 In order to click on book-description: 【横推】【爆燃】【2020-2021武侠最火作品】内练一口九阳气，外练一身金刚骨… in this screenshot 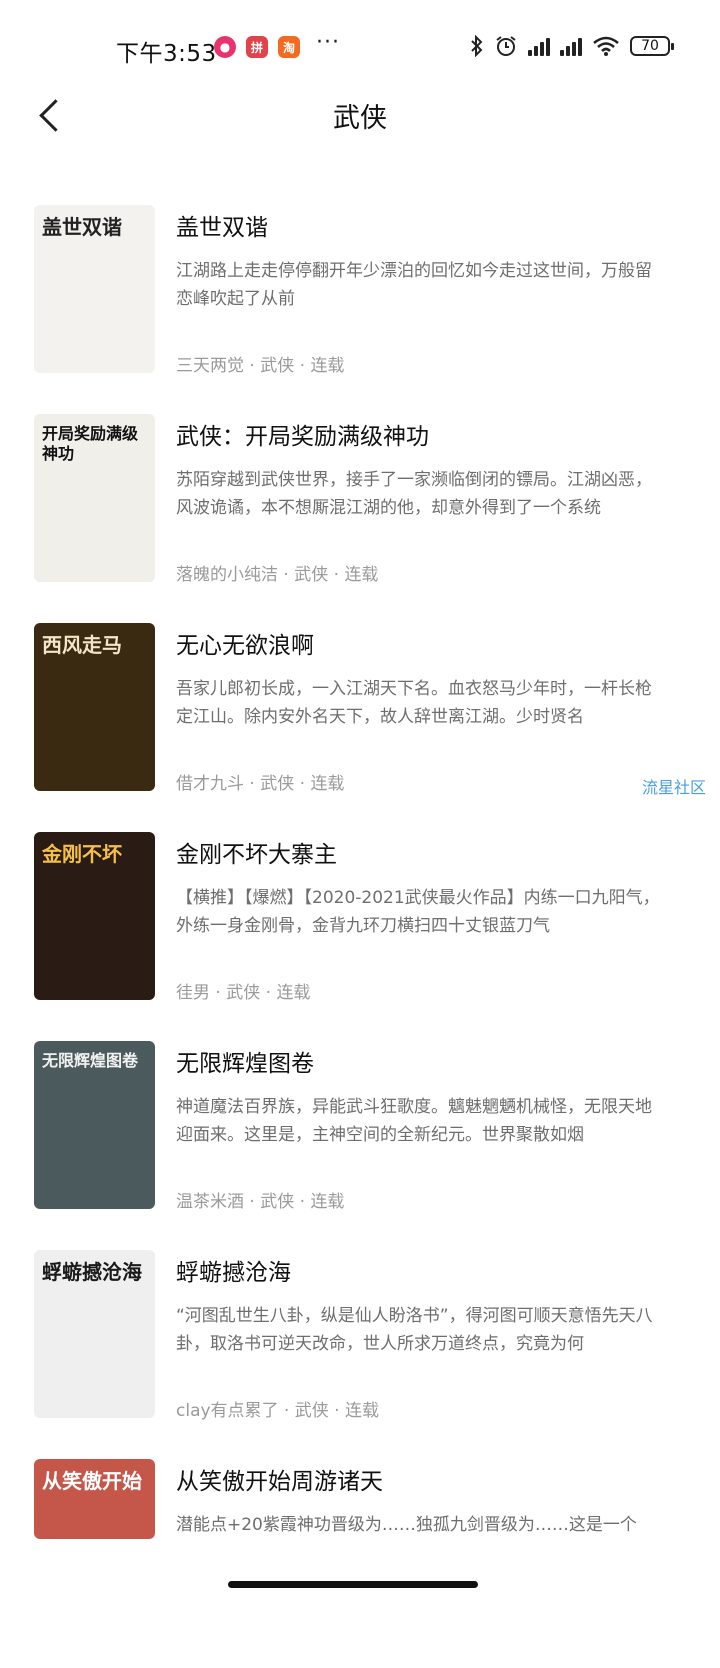, I will do `click(418, 912)`.